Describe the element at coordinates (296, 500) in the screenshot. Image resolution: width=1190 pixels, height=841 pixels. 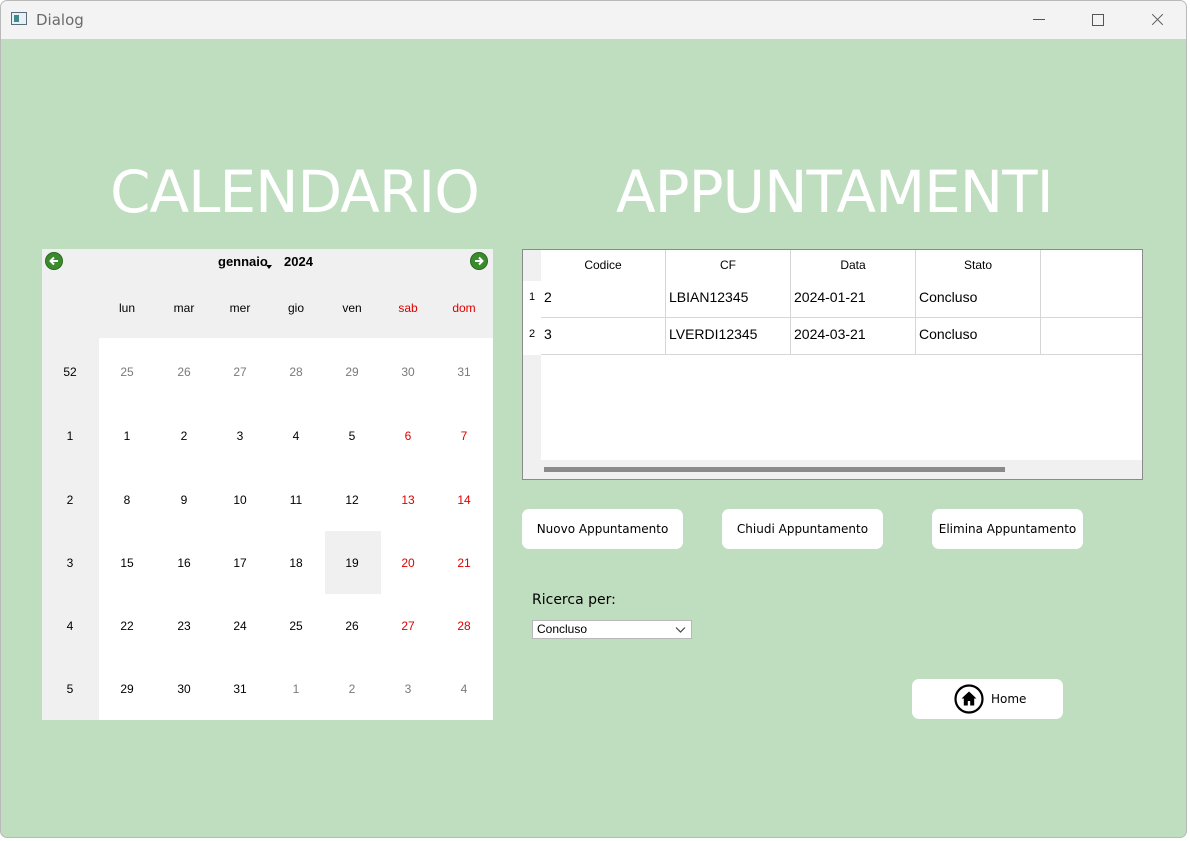
I see `calendar-day: 11` at that location.